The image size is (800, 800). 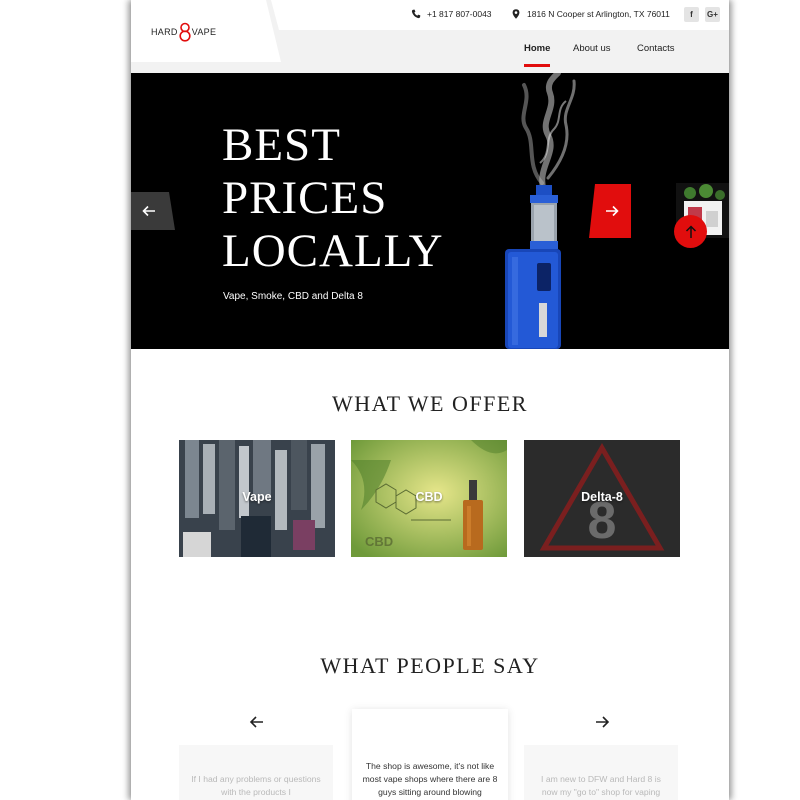 I want to click on svg-text: CBD, so click(x=379, y=541).